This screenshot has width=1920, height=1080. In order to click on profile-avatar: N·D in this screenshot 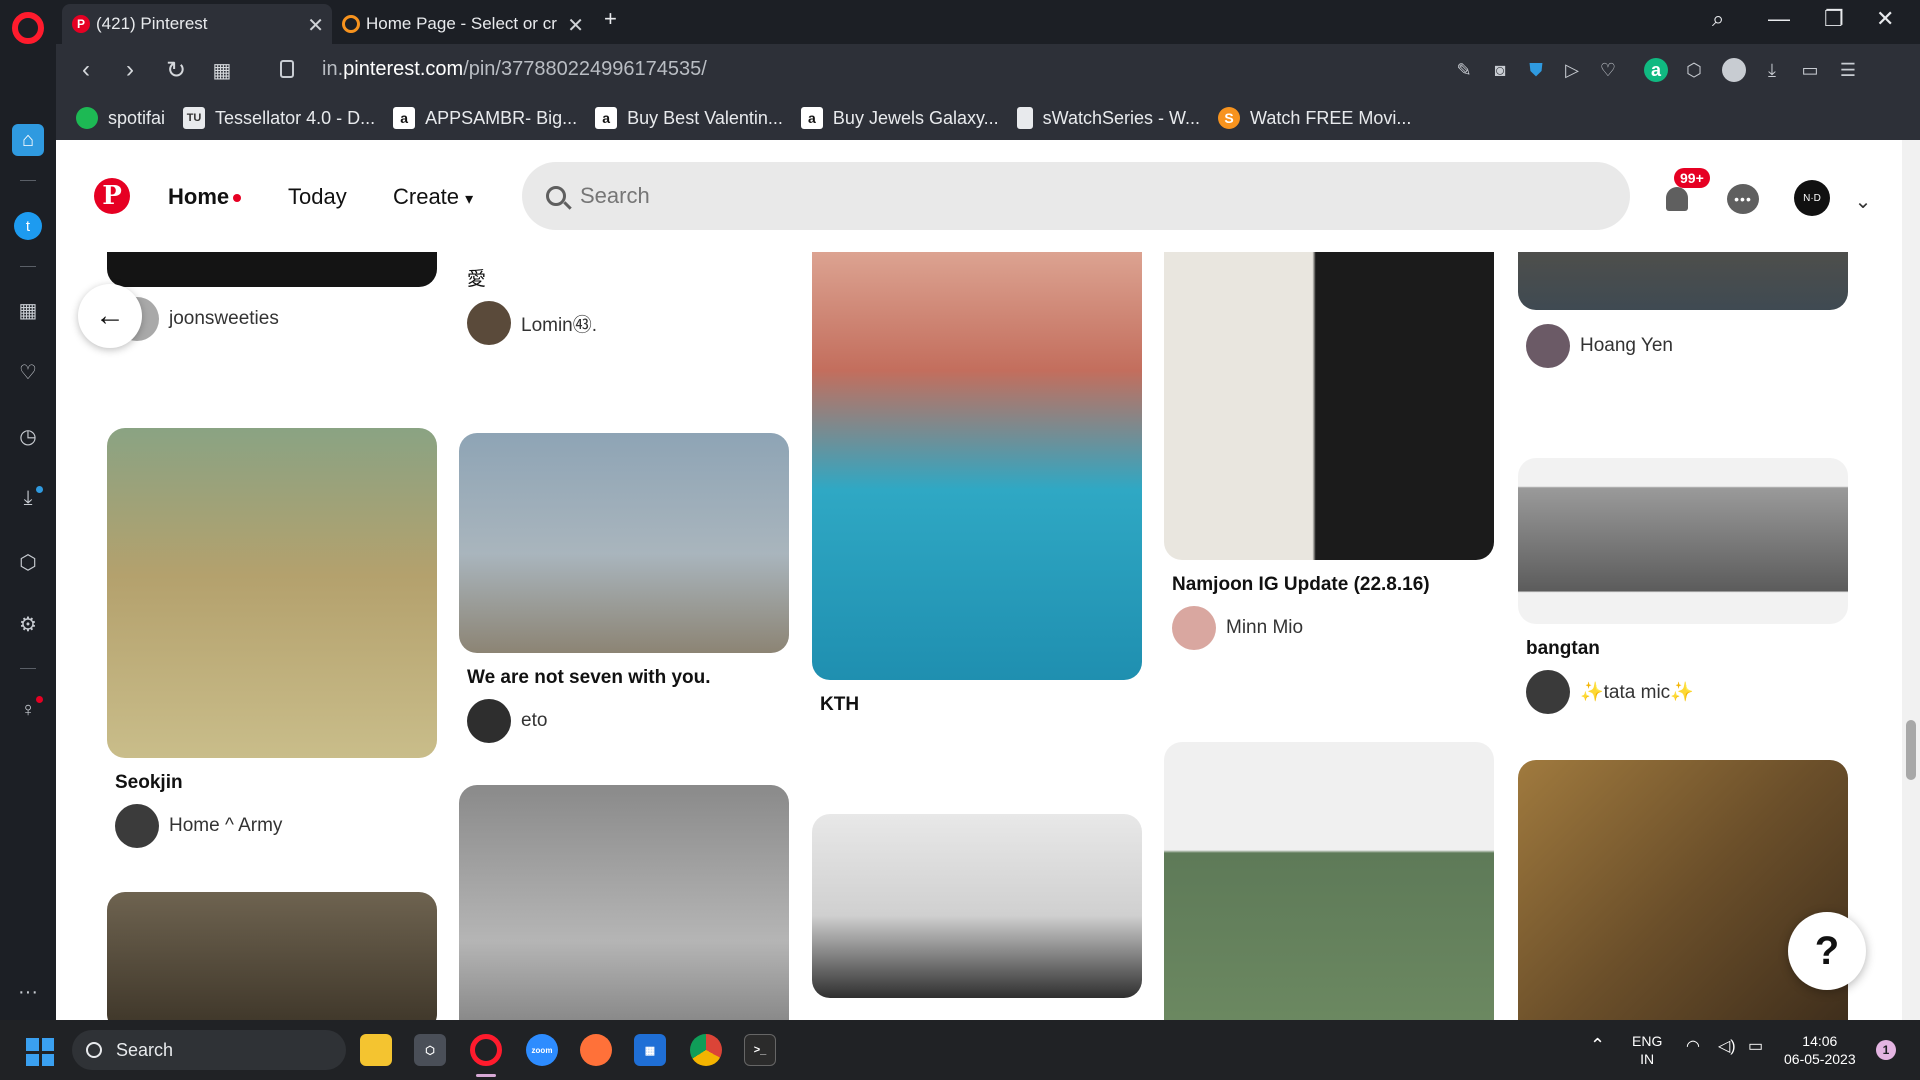, I will do `click(1812, 198)`.